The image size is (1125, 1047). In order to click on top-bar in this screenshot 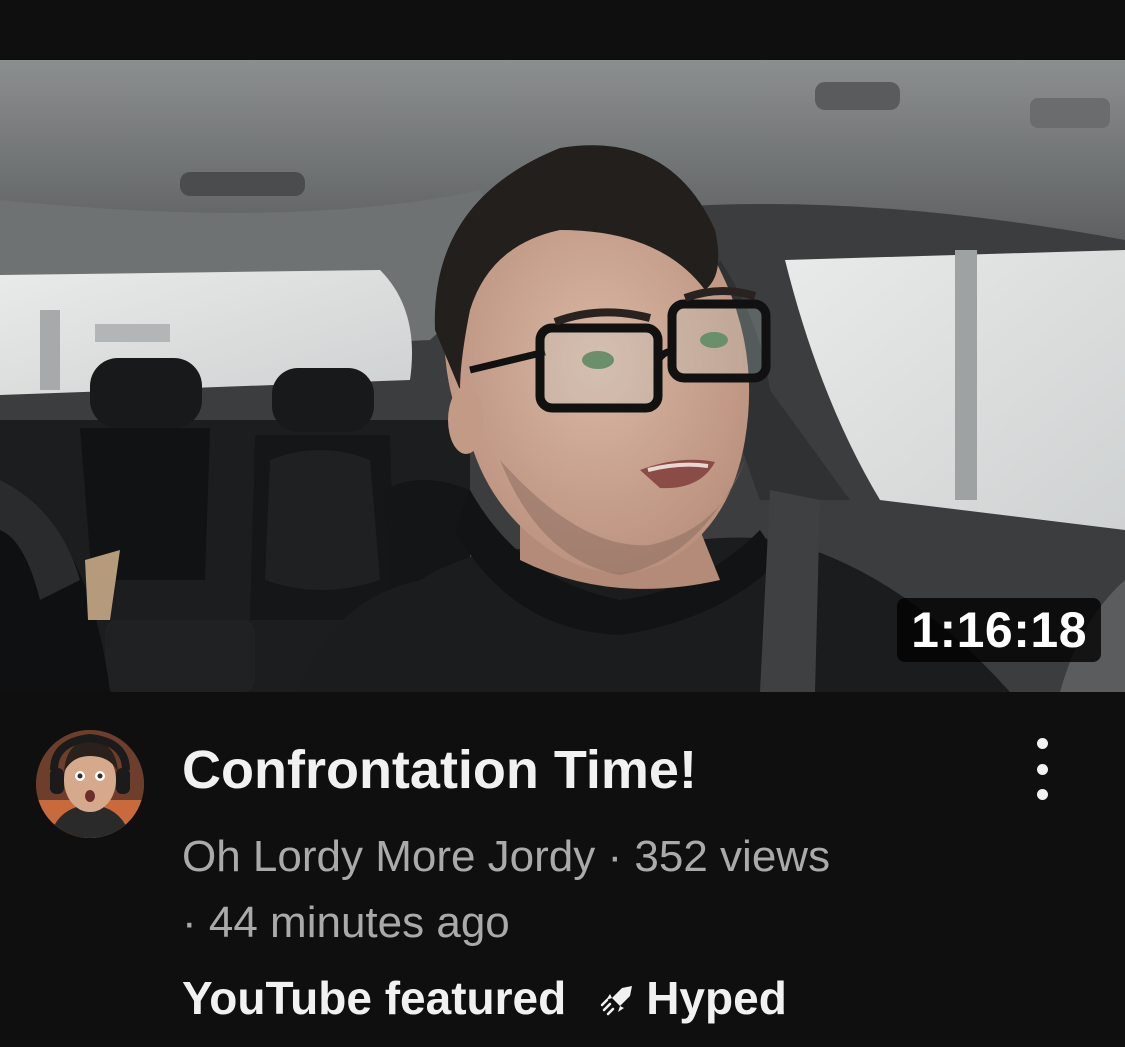, I will do `click(562, 30)`.